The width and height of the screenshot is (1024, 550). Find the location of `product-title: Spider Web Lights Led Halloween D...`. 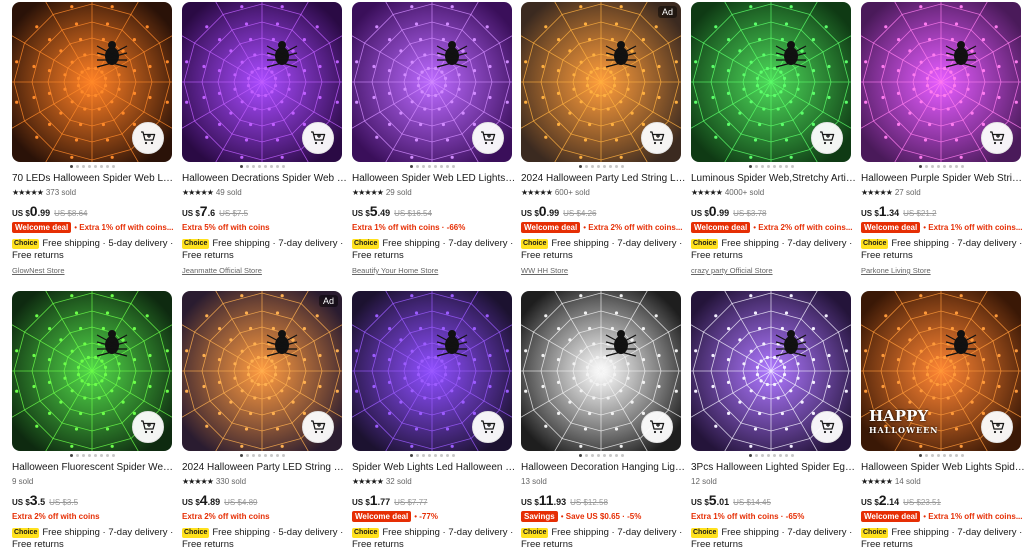

product-title: Spider Web Lights Led Halloween D... is located at coordinates (434, 467).